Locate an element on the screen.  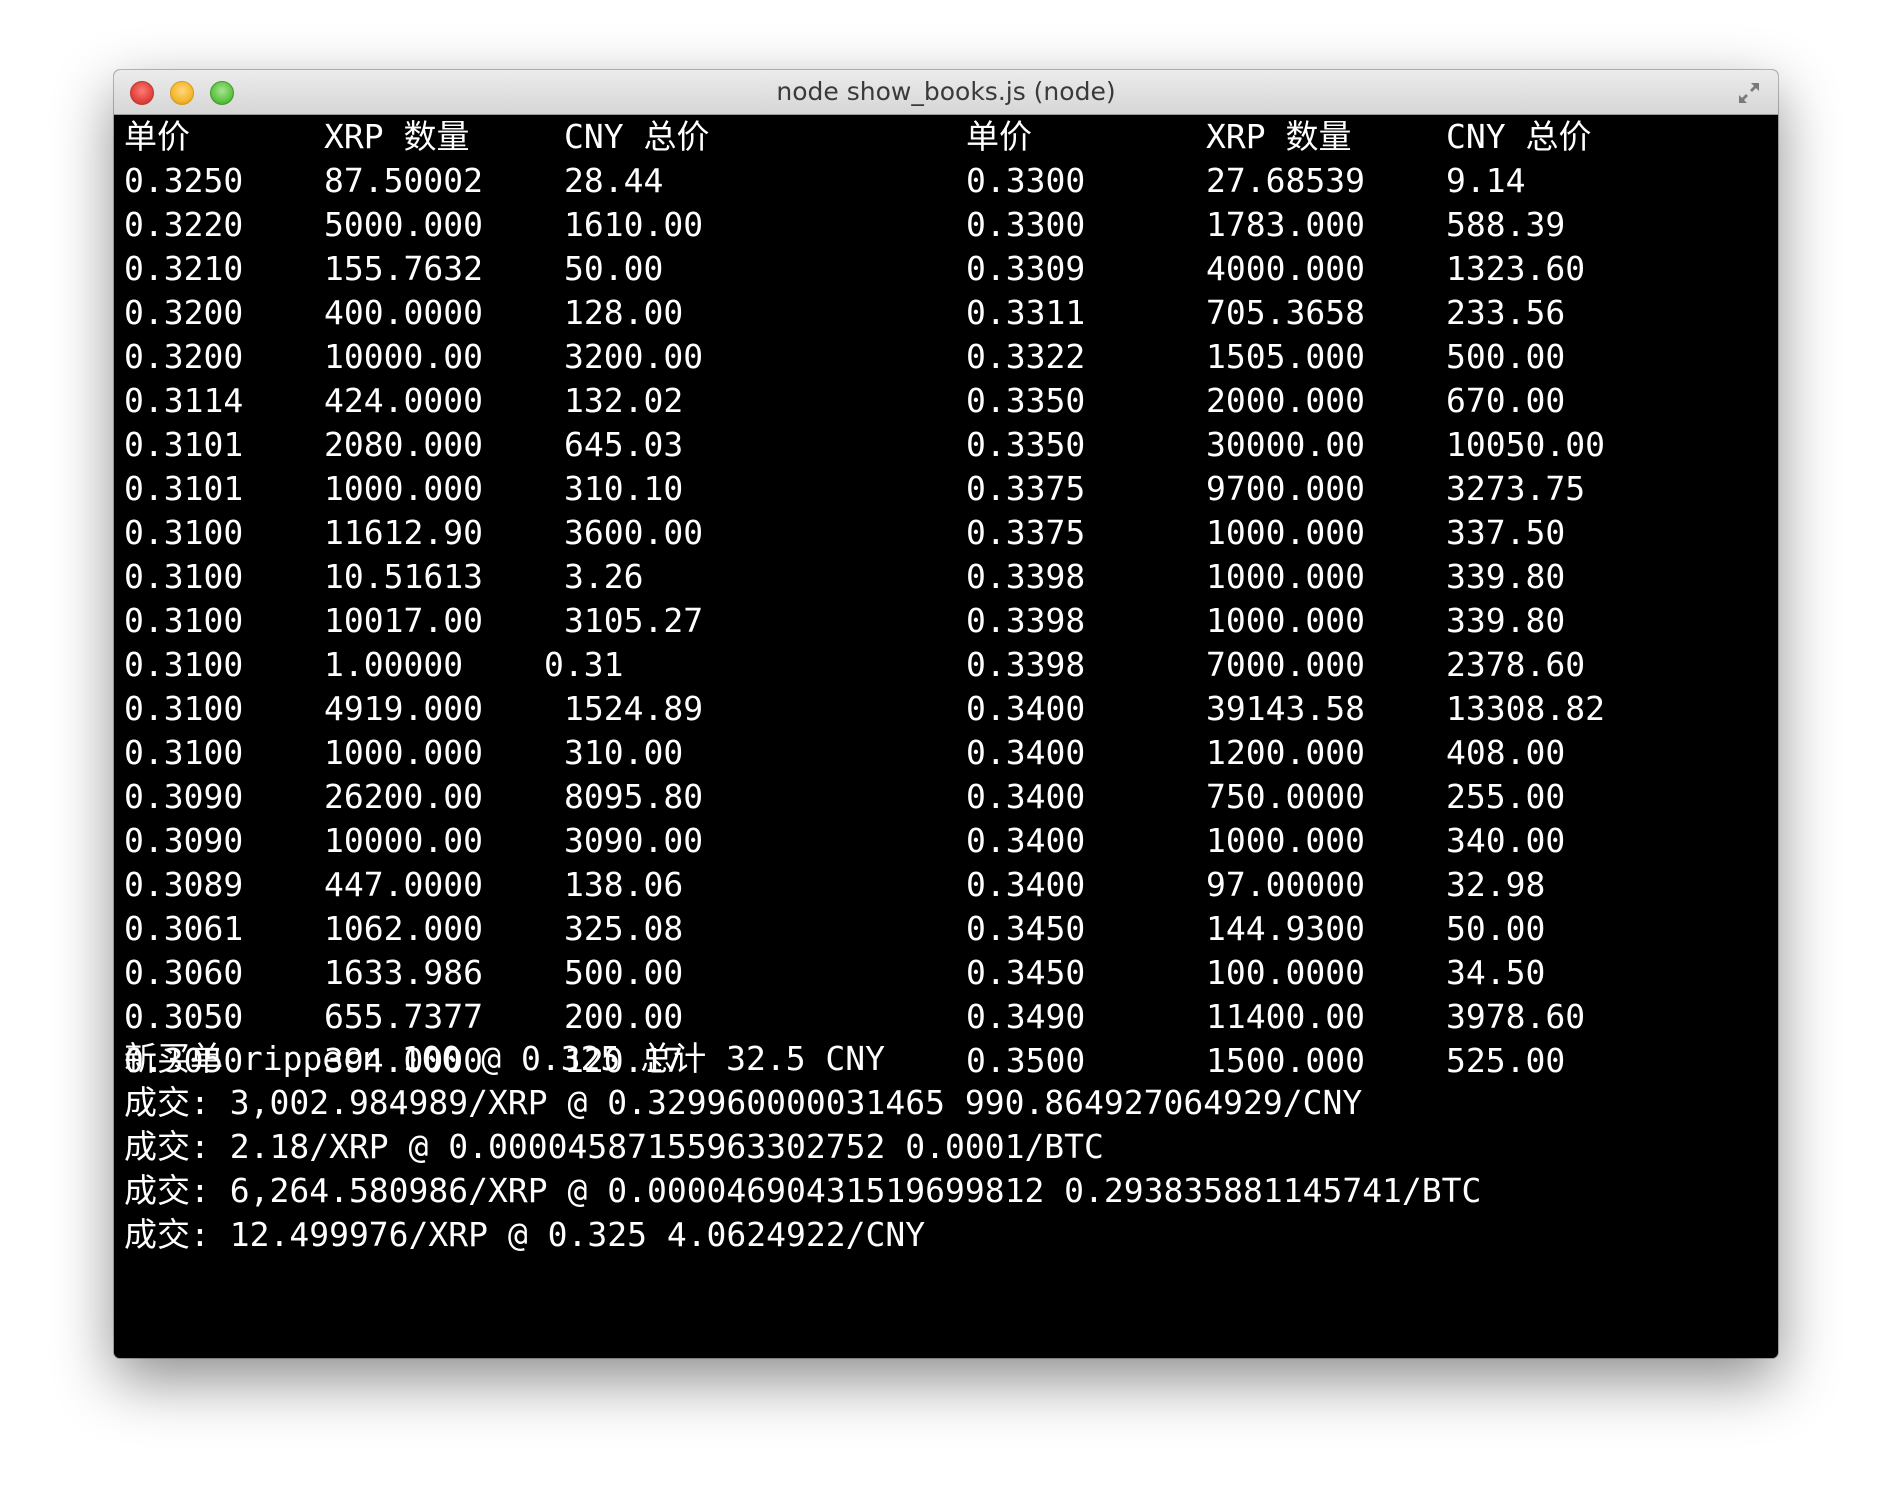
trade-line: 成交: 12.499976/XRP @ 0.325 4.0624922/CNY is located at coordinates (525, 1234).